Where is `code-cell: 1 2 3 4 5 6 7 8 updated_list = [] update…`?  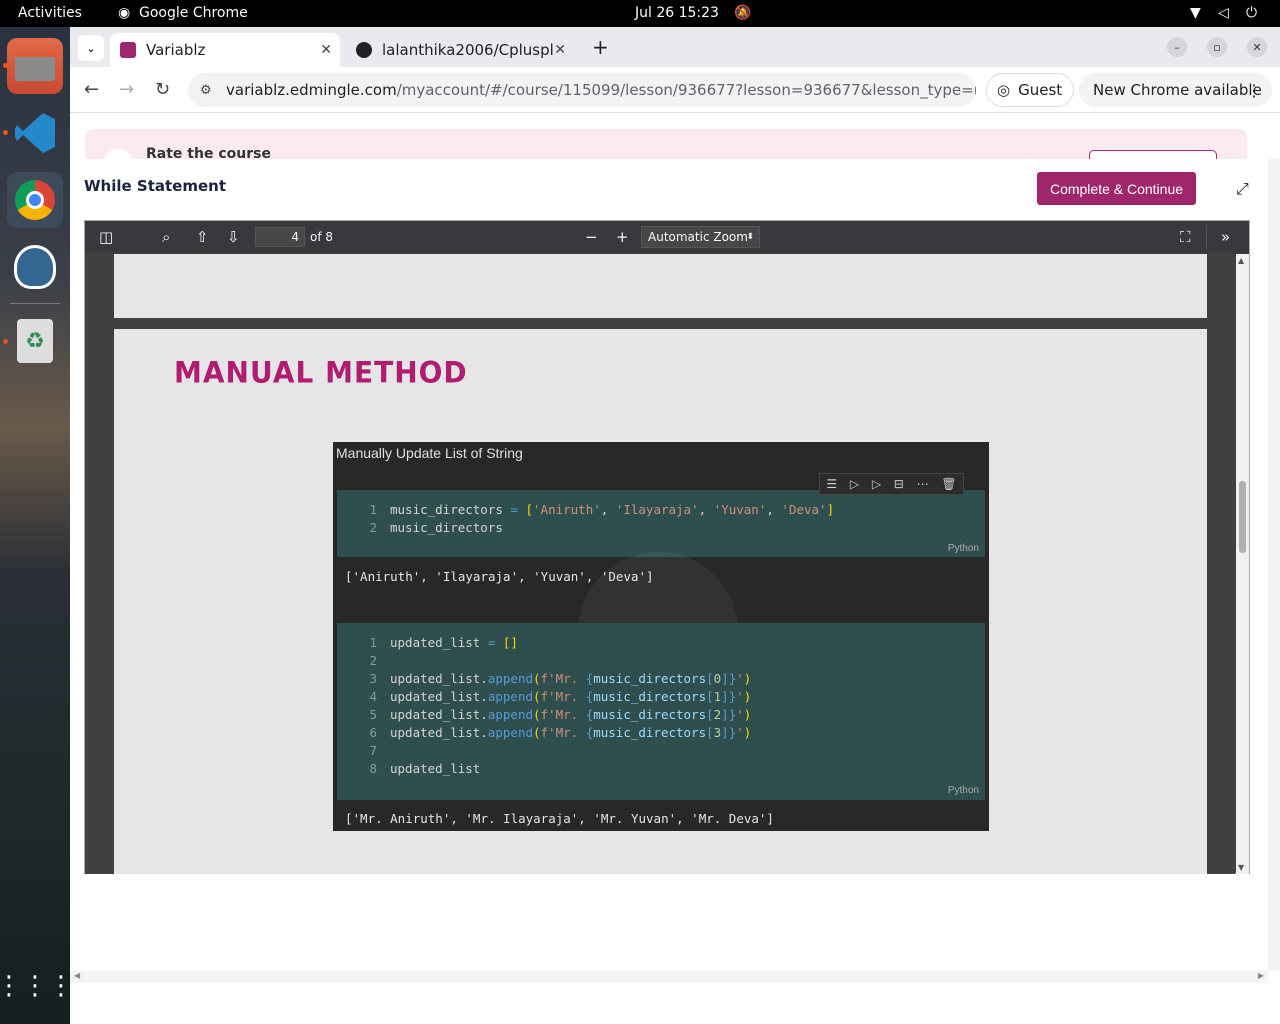 code-cell: 1 2 3 4 5 6 7 8 updated_list = [] update… is located at coordinates (661, 711).